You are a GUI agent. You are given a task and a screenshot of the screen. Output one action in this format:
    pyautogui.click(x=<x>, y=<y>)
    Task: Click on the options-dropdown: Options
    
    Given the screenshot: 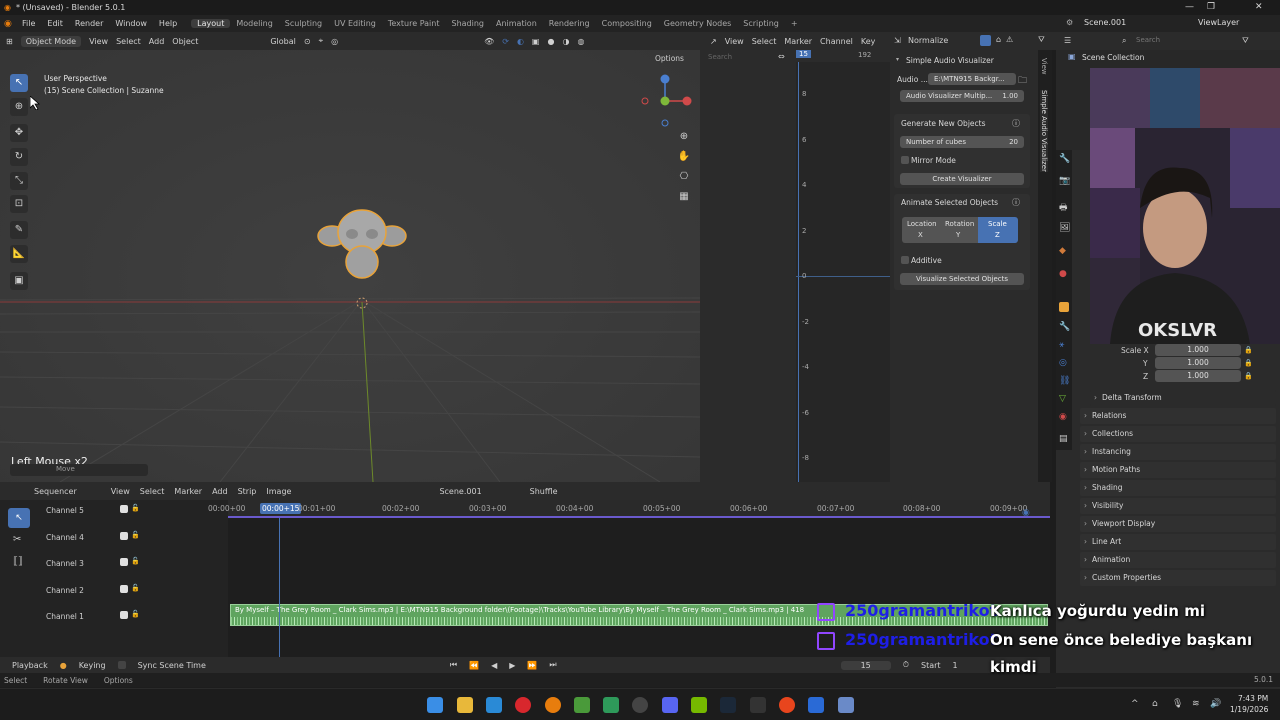 What is the action you would take?
    pyautogui.click(x=669, y=58)
    